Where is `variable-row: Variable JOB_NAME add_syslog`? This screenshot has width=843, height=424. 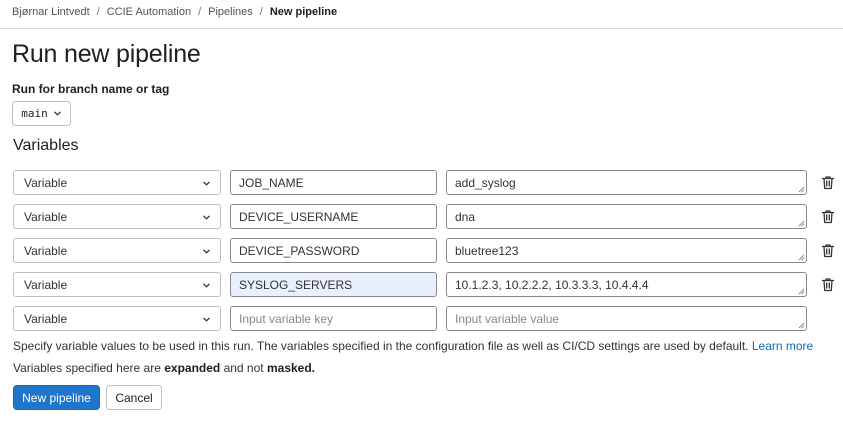 variable-row: Variable JOB_NAME add_syslog is located at coordinates (427, 182).